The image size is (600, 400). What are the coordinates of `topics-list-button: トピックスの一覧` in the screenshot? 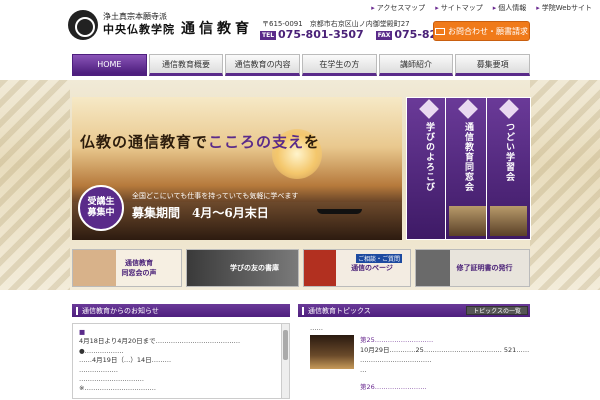 It's located at (497, 310).